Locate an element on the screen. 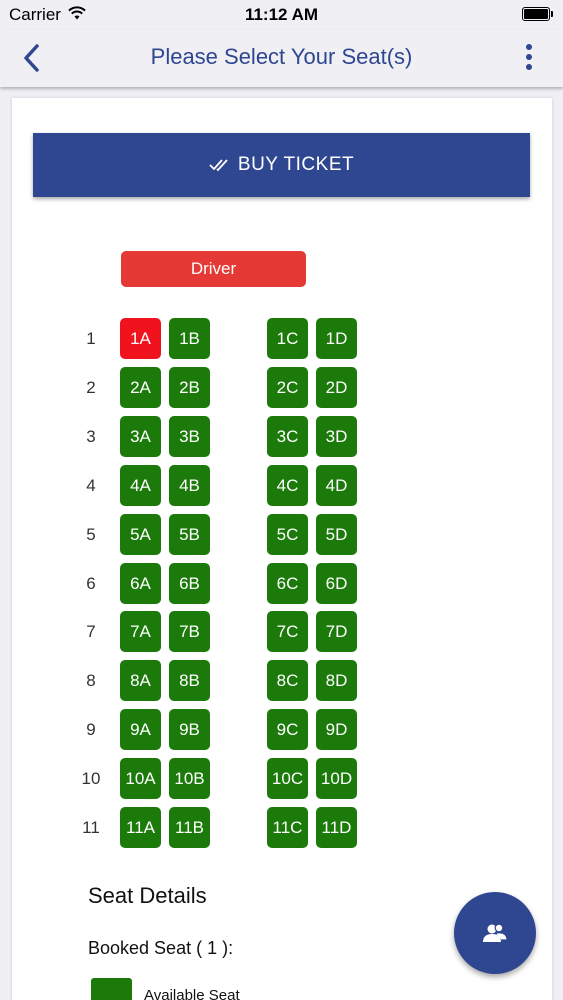  available-seat-legend: Available Seat is located at coordinates (192, 993).